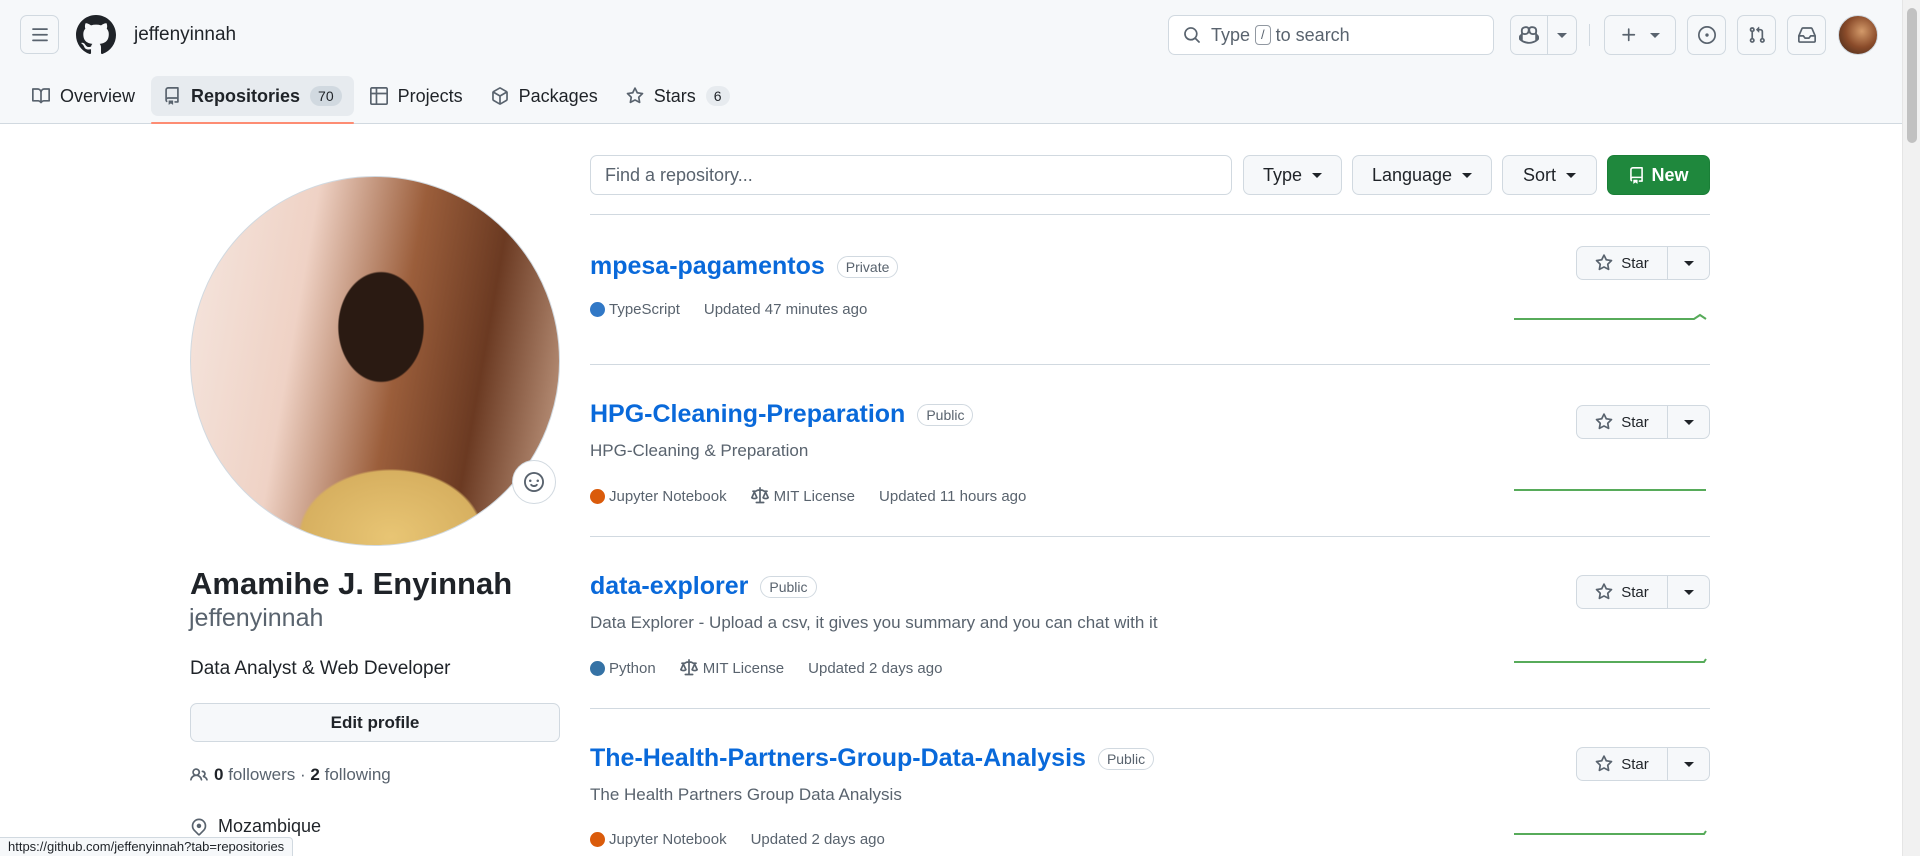  I want to click on profile-avatar, so click(375, 361).